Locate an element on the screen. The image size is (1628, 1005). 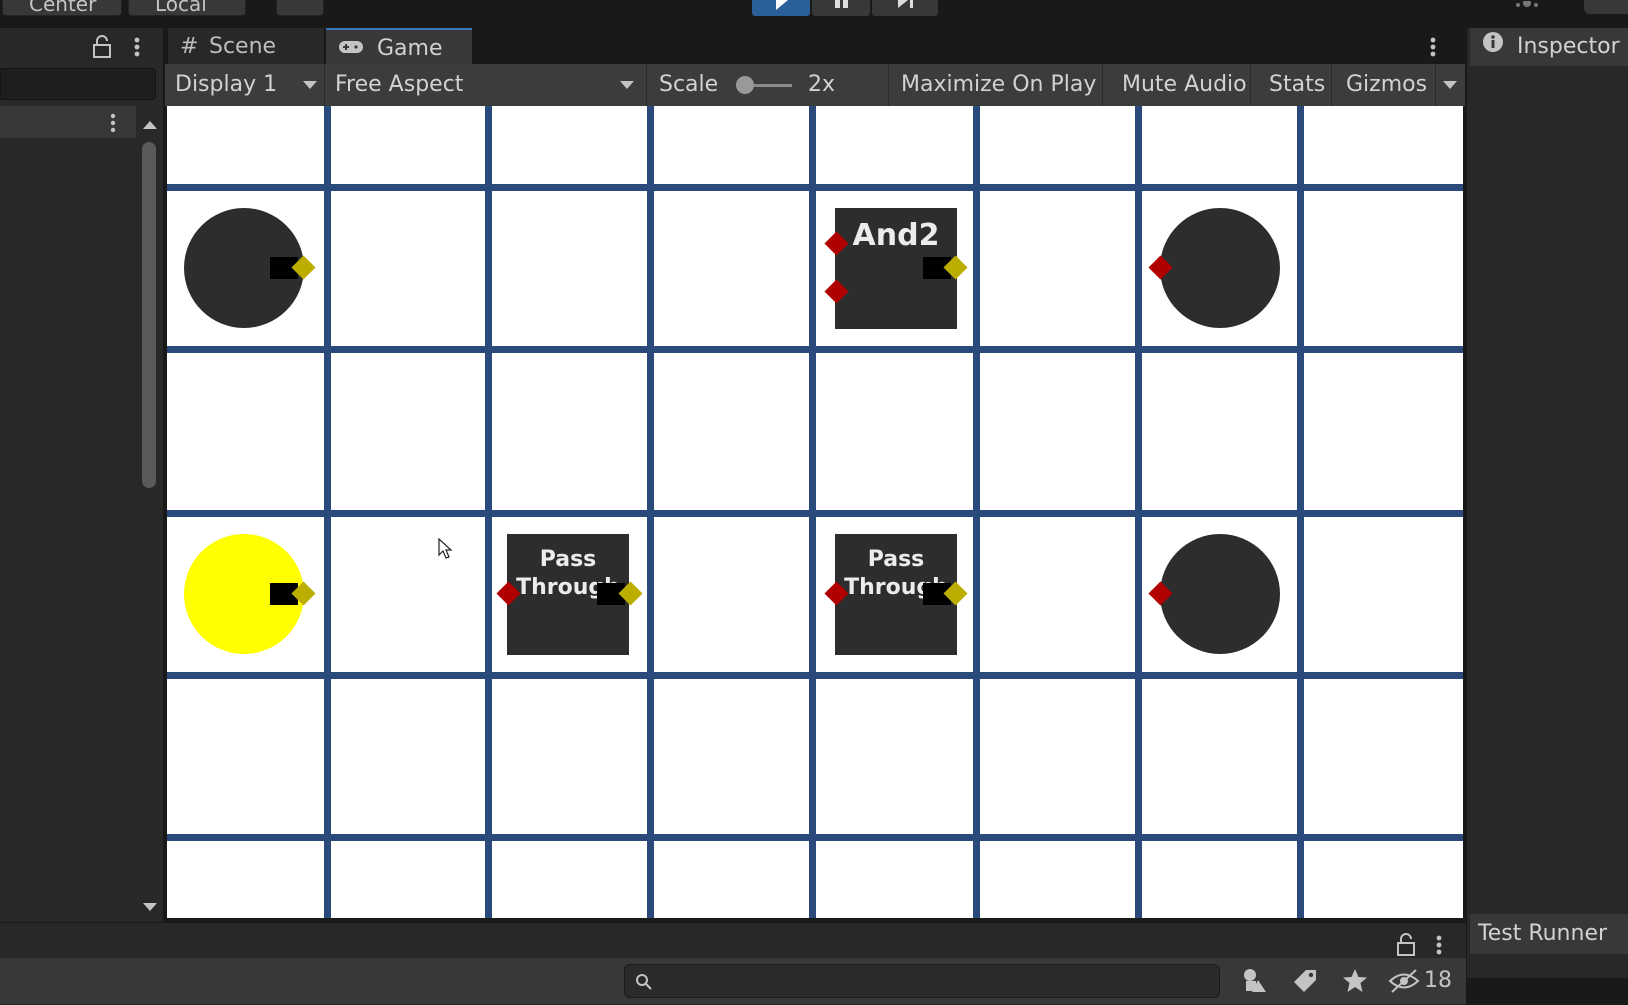
step-button is located at coordinates (905, 8).